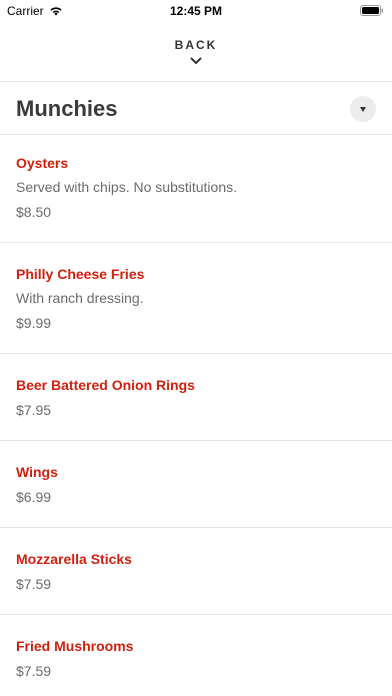 This screenshot has width=392, height=696. Describe the element at coordinates (67, 108) in the screenshot. I see `section-title: Munchies` at that location.